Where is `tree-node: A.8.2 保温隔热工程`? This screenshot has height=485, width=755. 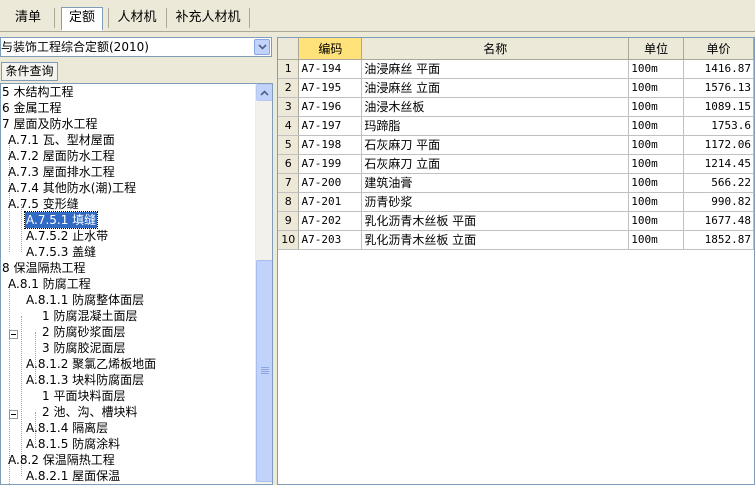
tree-node: A.8.2 保温隔热工程 is located at coordinates (61, 460).